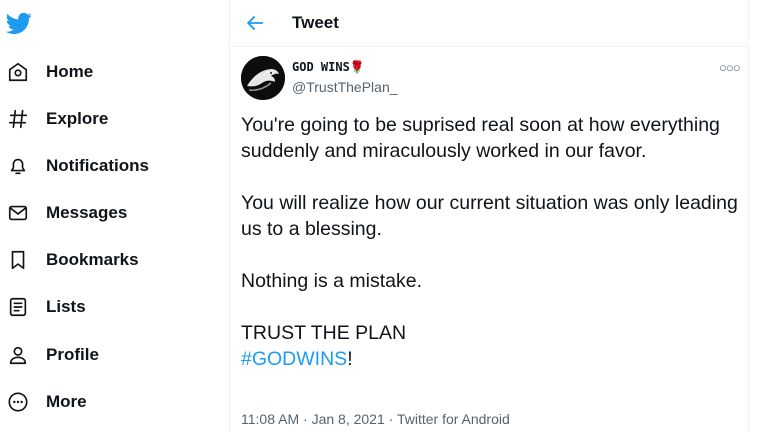  I want to click on tweet-source: Twitter for Android, so click(453, 419).